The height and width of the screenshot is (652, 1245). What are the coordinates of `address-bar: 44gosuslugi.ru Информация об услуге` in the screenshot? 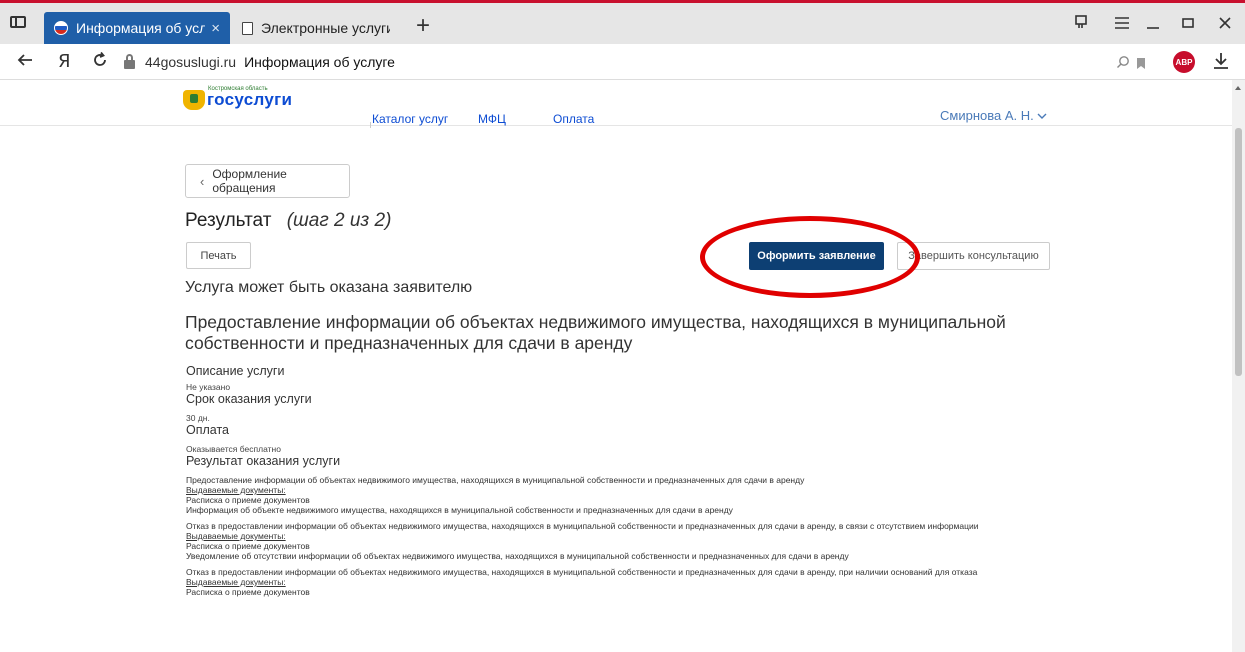 It's located at (646, 62).